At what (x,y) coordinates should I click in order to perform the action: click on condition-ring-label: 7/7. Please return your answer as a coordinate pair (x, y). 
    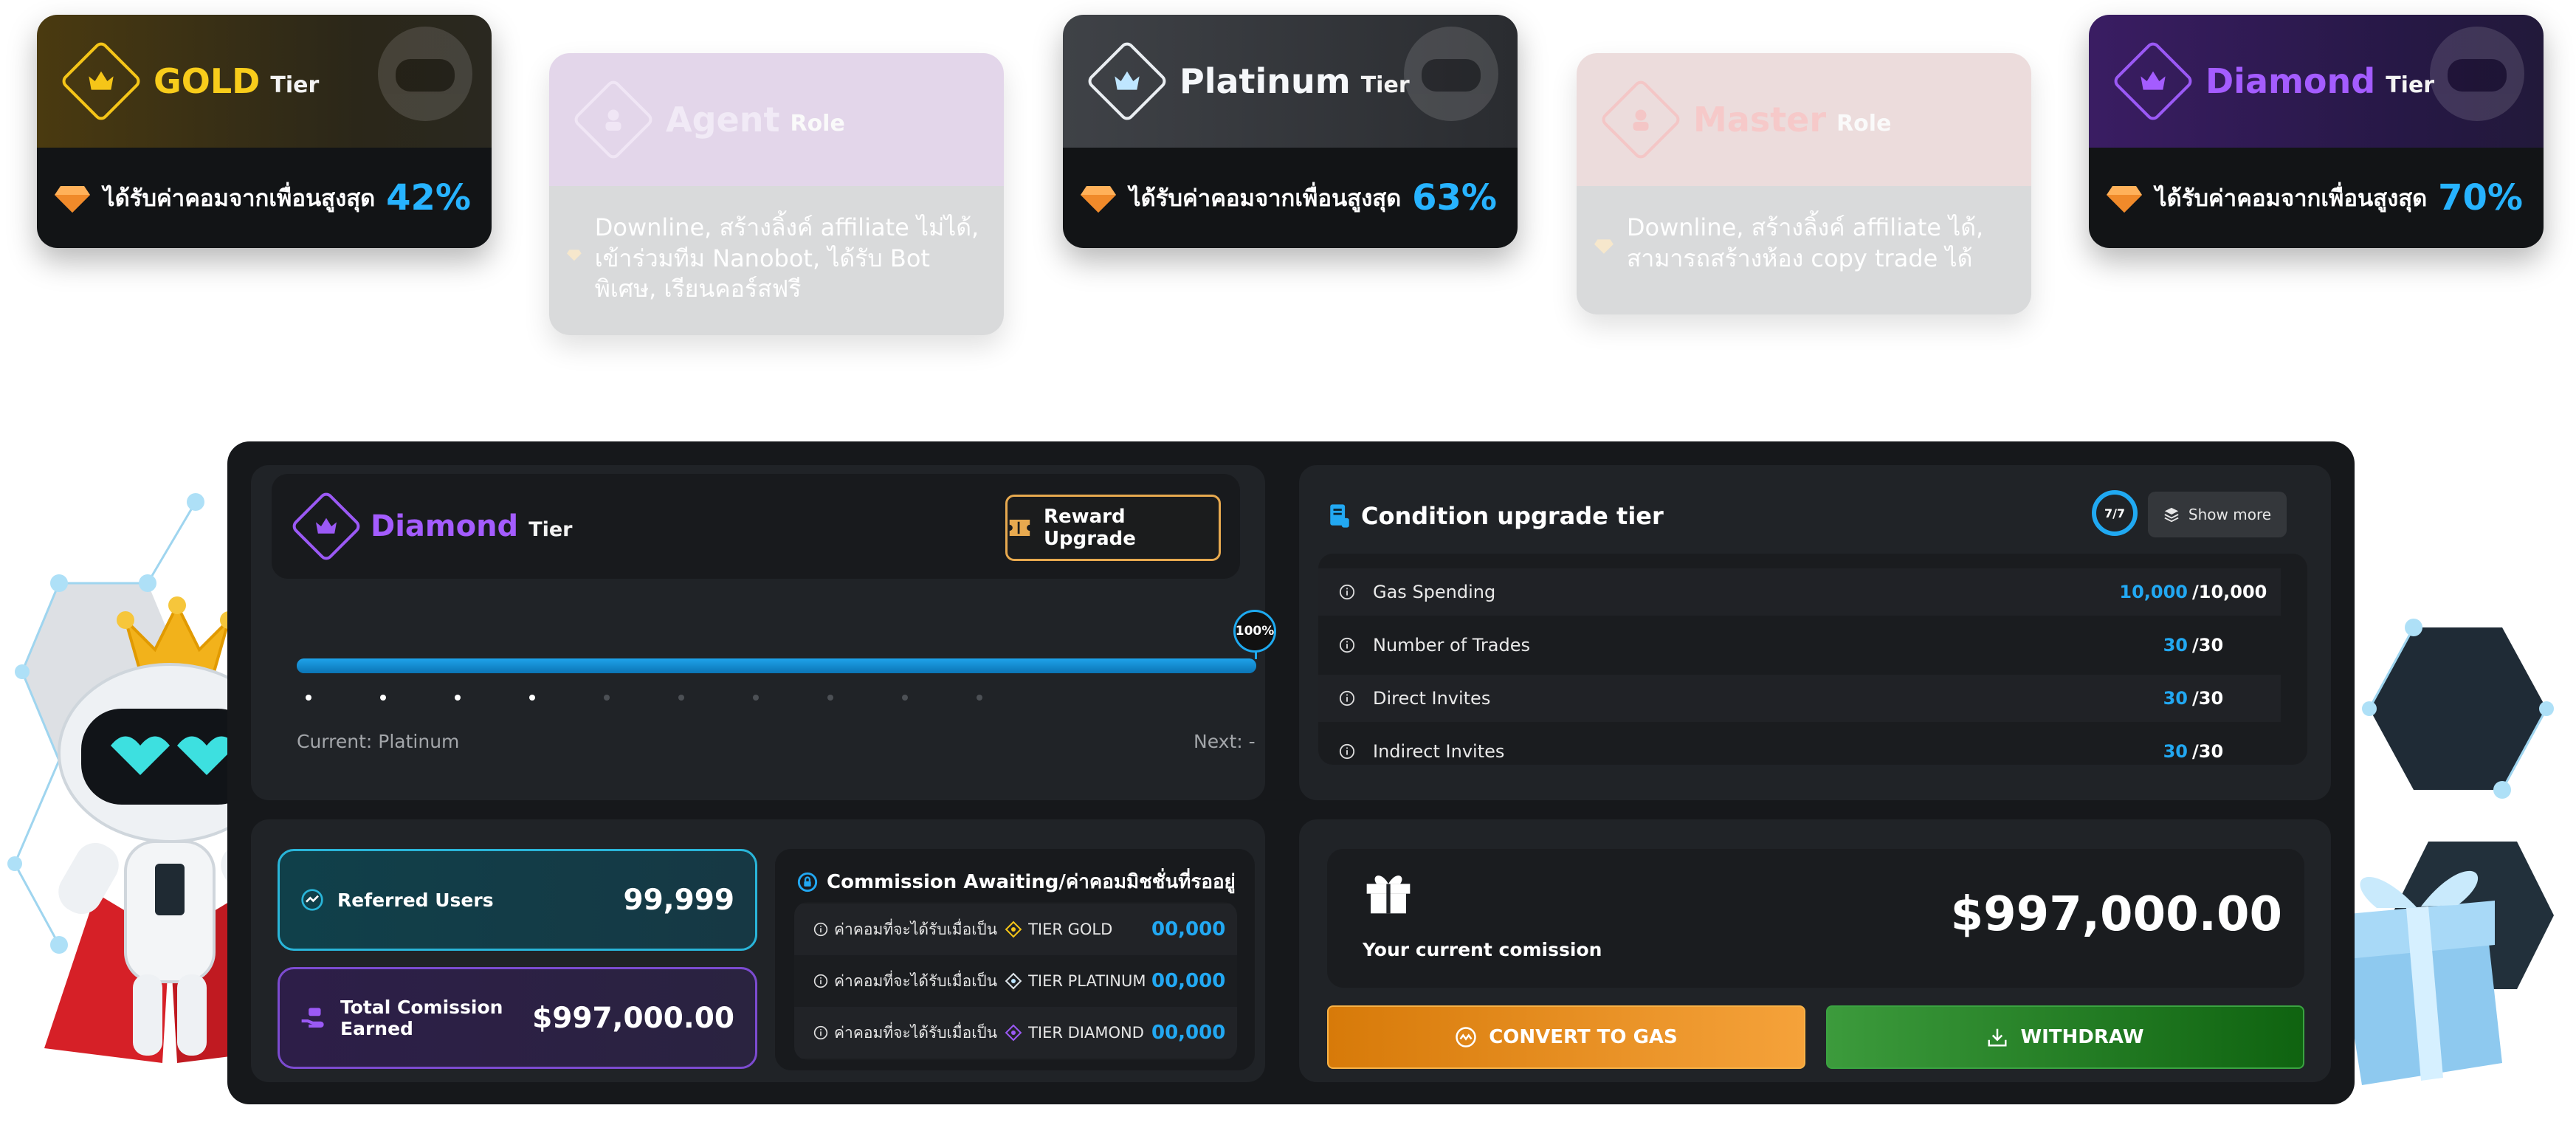
    Looking at the image, I should click on (2115, 513).